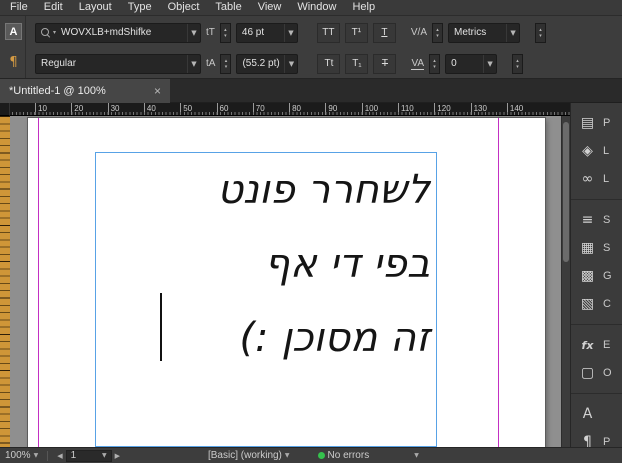  What do you see at coordinates (266, 190) in the screenshot?
I see `document-text-line: לשחרר פונט` at bounding box center [266, 190].